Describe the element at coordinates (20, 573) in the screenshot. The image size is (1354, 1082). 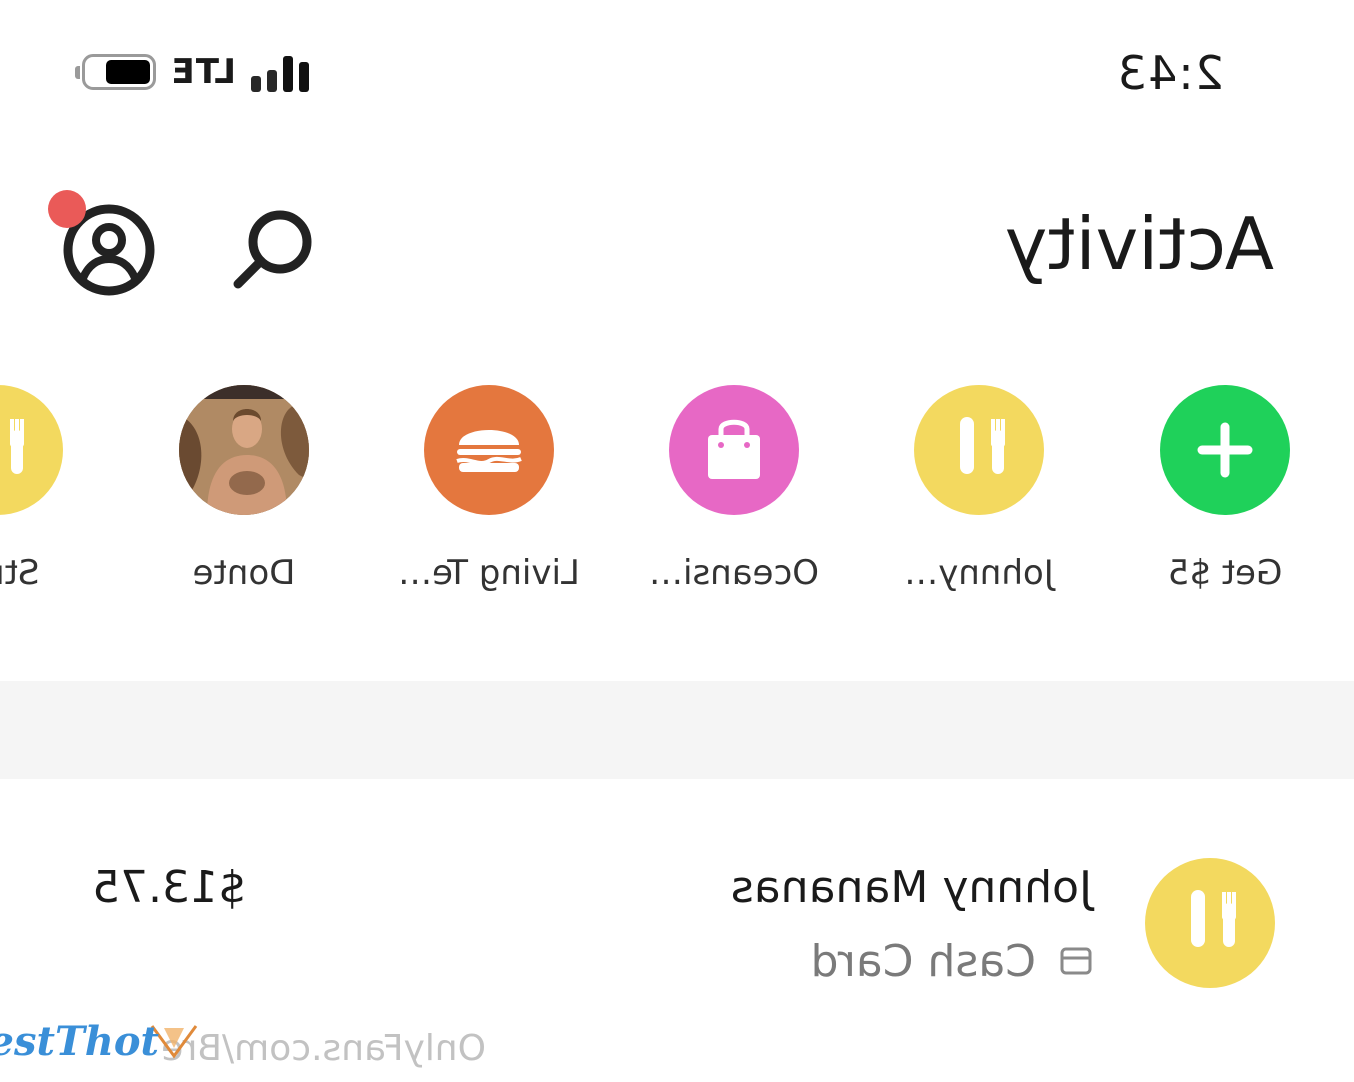
I see `recent-item-label: Strat` at that location.